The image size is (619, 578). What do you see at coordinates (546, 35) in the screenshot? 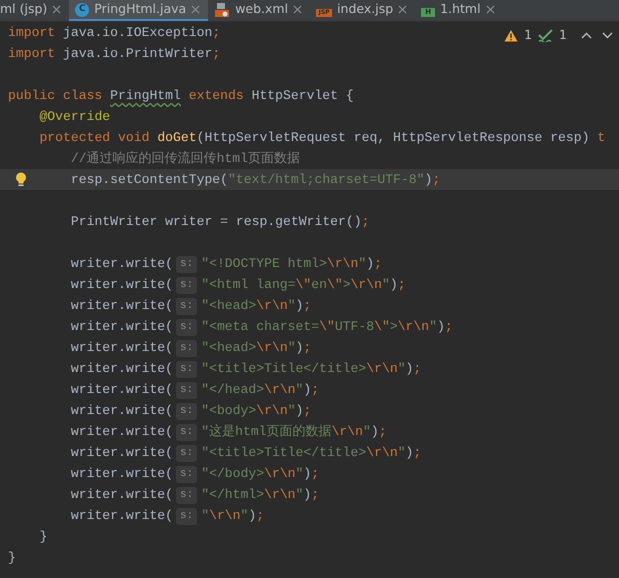
I see `check-icon` at bounding box center [546, 35].